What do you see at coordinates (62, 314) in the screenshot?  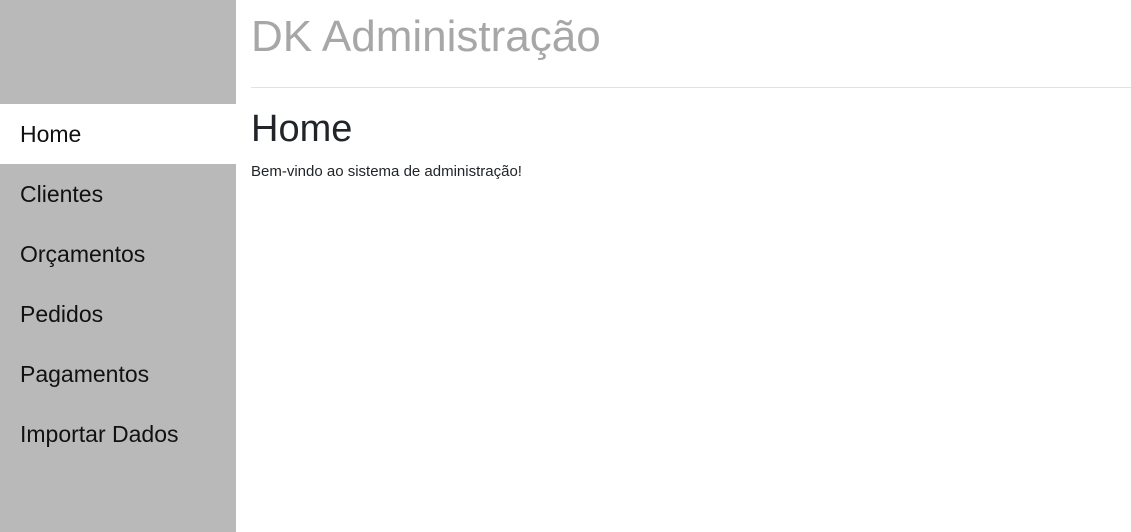 I see `sidebar-item-label: Pedidos` at bounding box center [62, 314].